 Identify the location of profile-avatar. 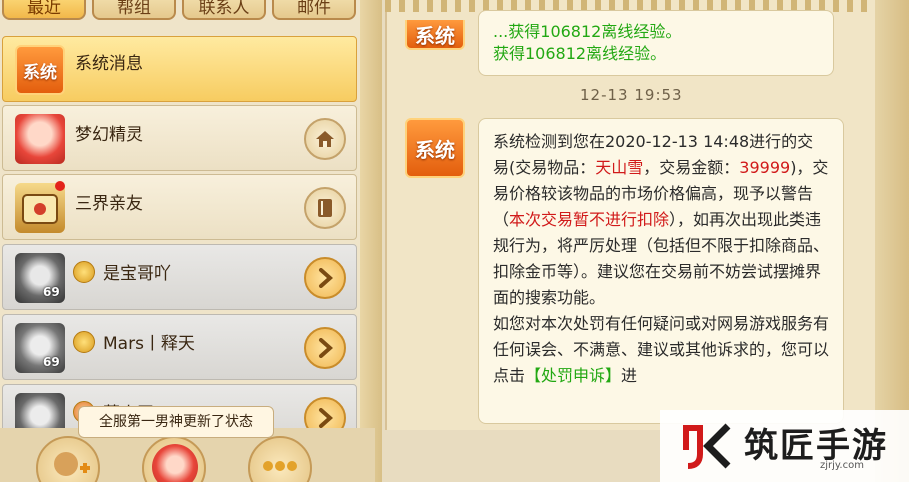
(175, 463).